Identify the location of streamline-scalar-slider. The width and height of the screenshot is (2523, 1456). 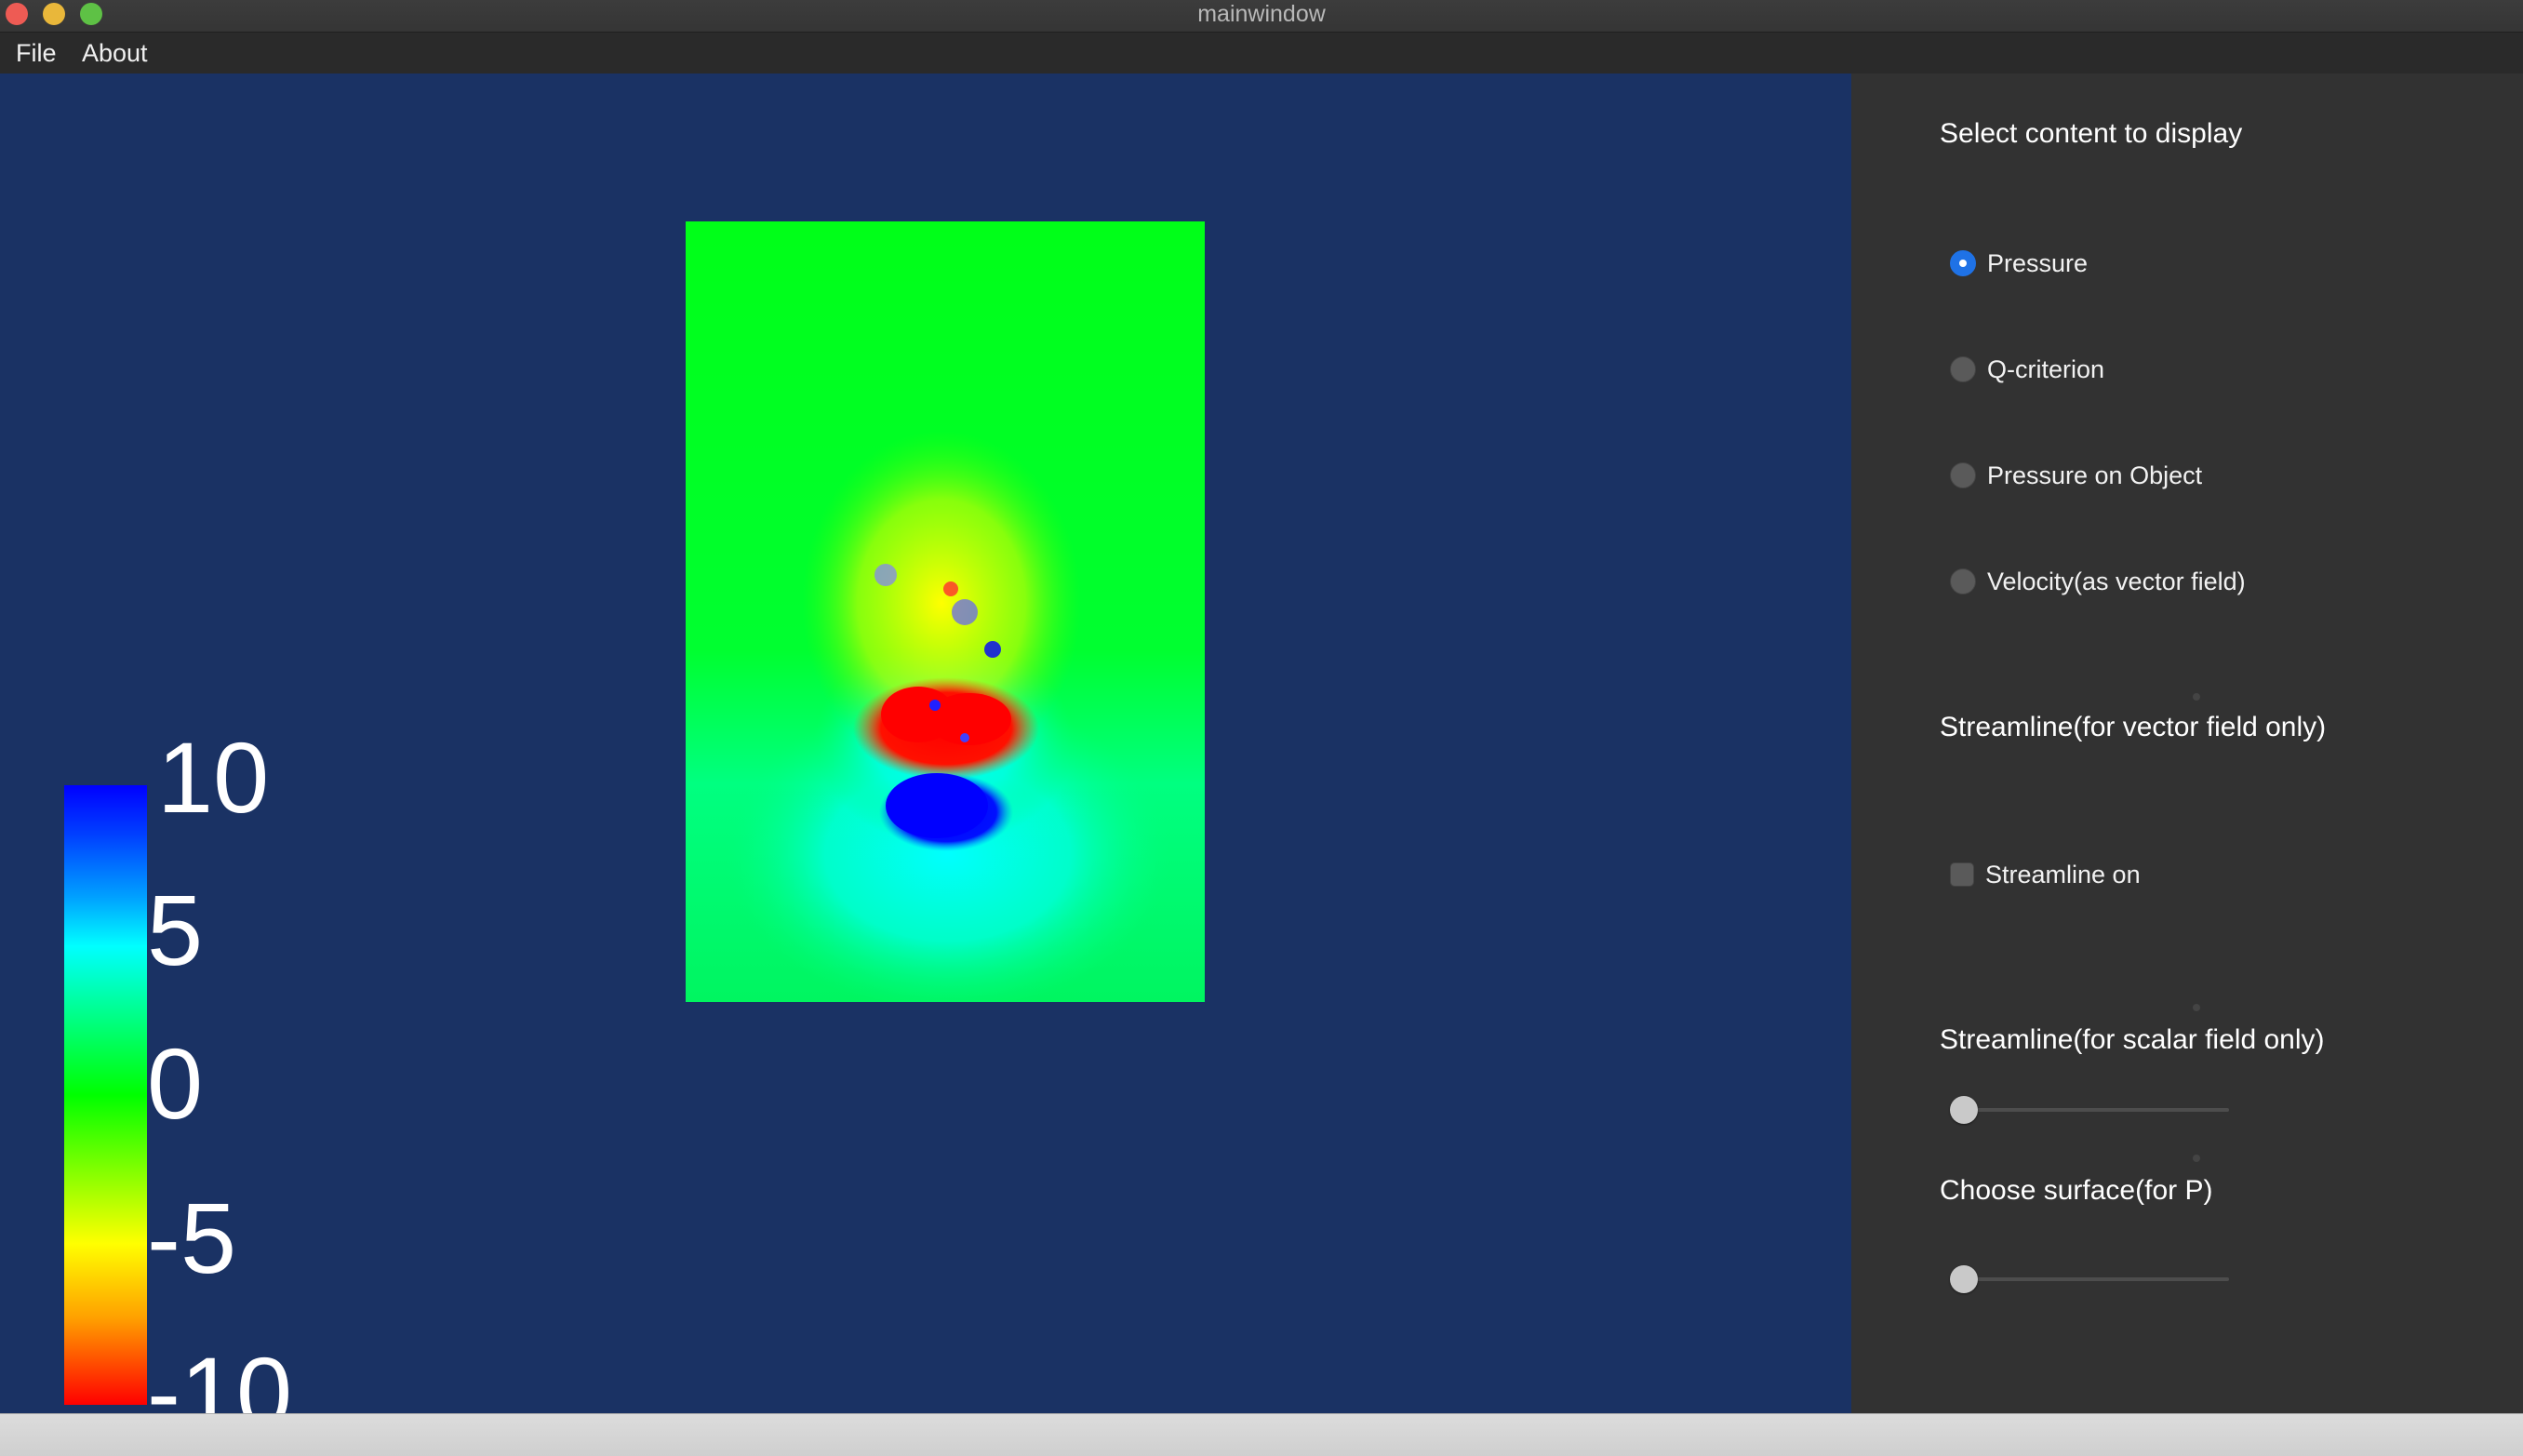
(2089, 1110).